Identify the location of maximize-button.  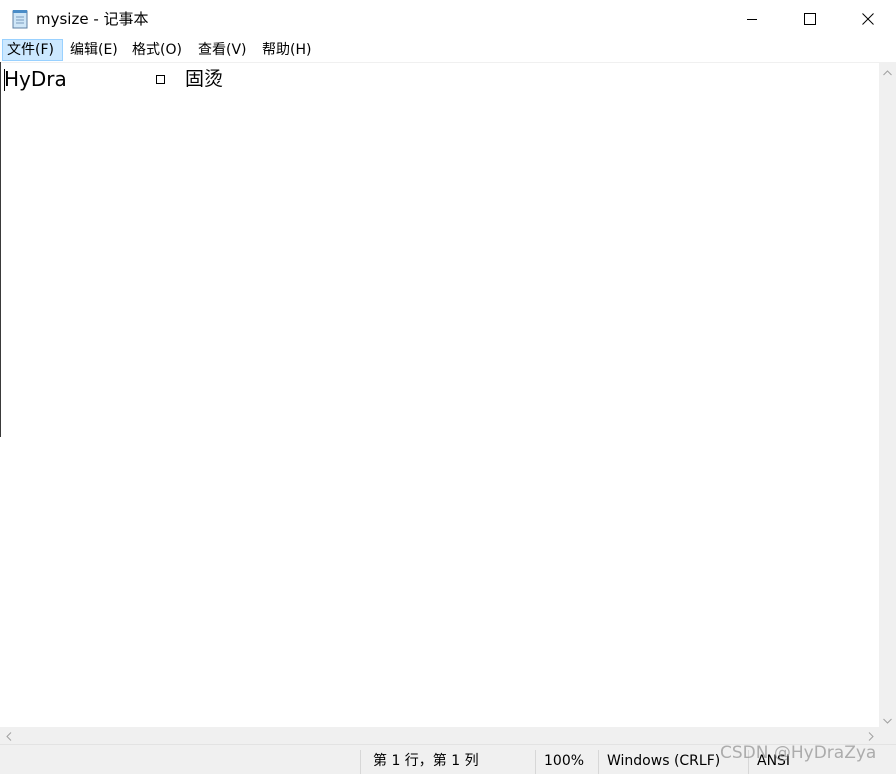
(810, 19).